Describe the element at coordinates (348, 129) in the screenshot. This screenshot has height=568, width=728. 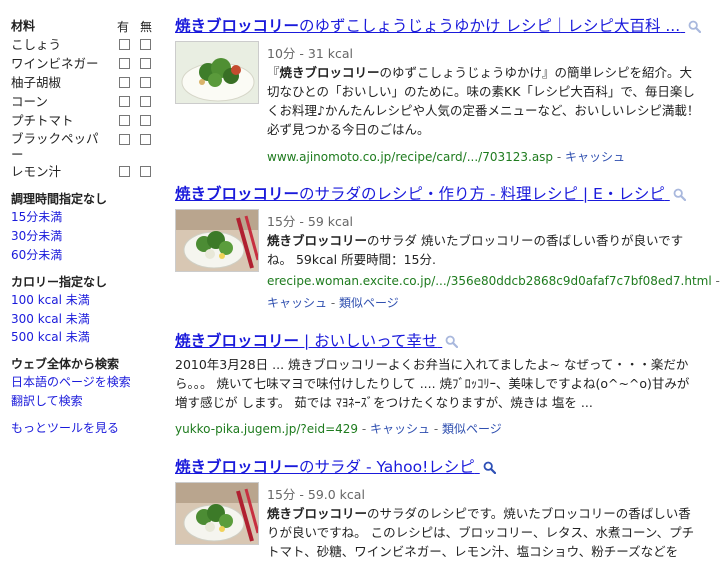
I see `snippet-line: 必ず見つかる今日のごはん。` at that location.